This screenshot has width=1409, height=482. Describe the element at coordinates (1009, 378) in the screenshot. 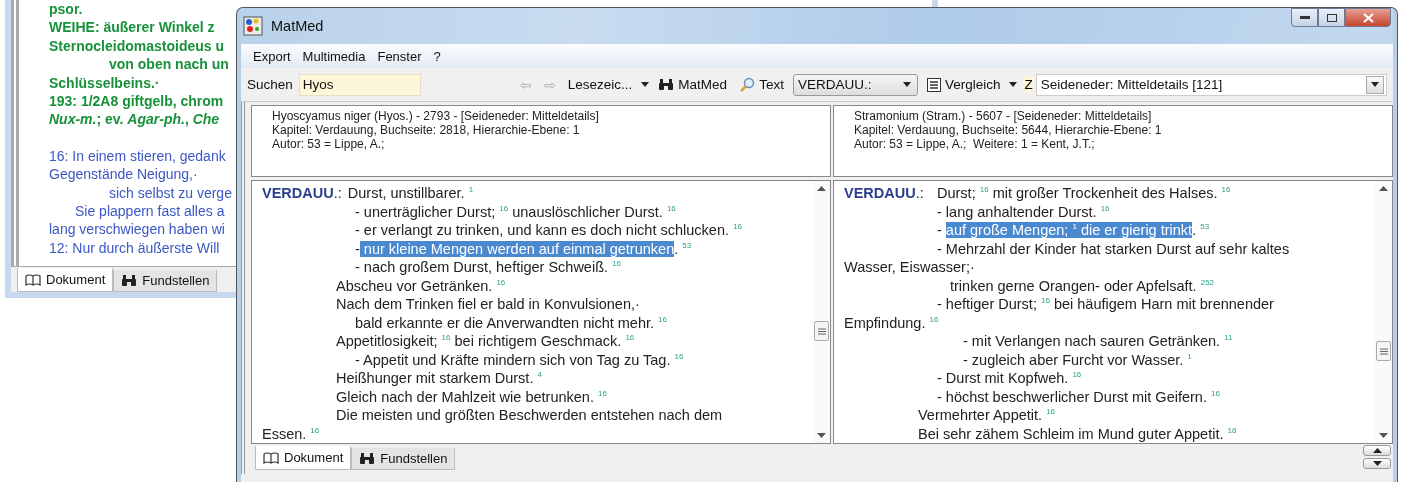

I see `text-line: - Durst mit Kopfweh. $^{16}$` at that location.